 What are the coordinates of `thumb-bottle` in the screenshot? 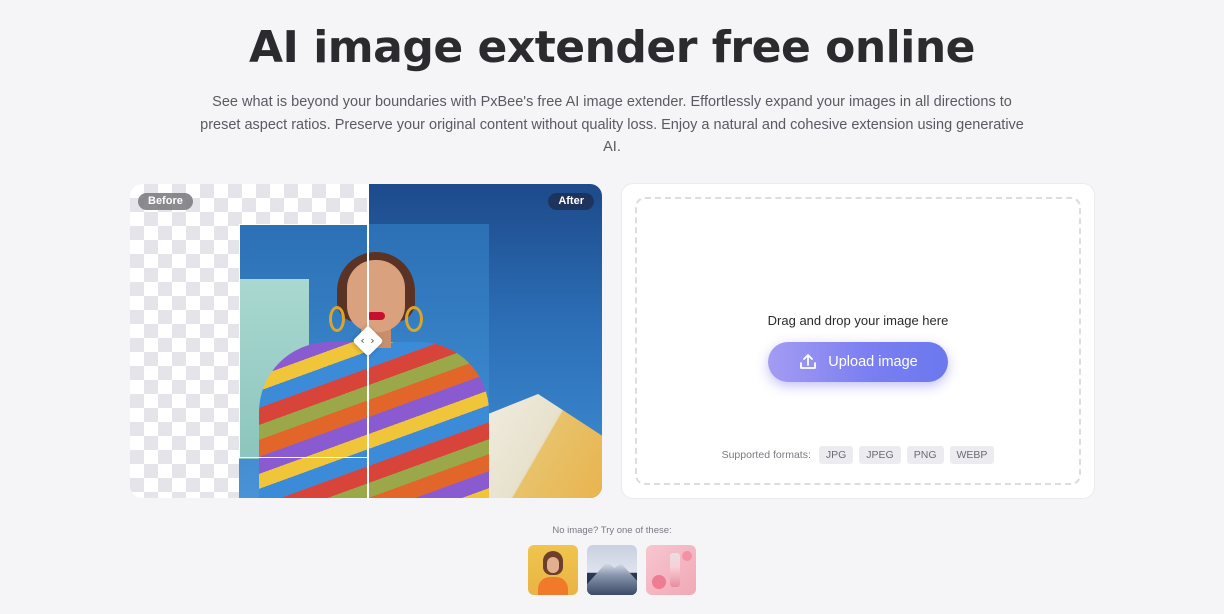 It's located at (675, 570).